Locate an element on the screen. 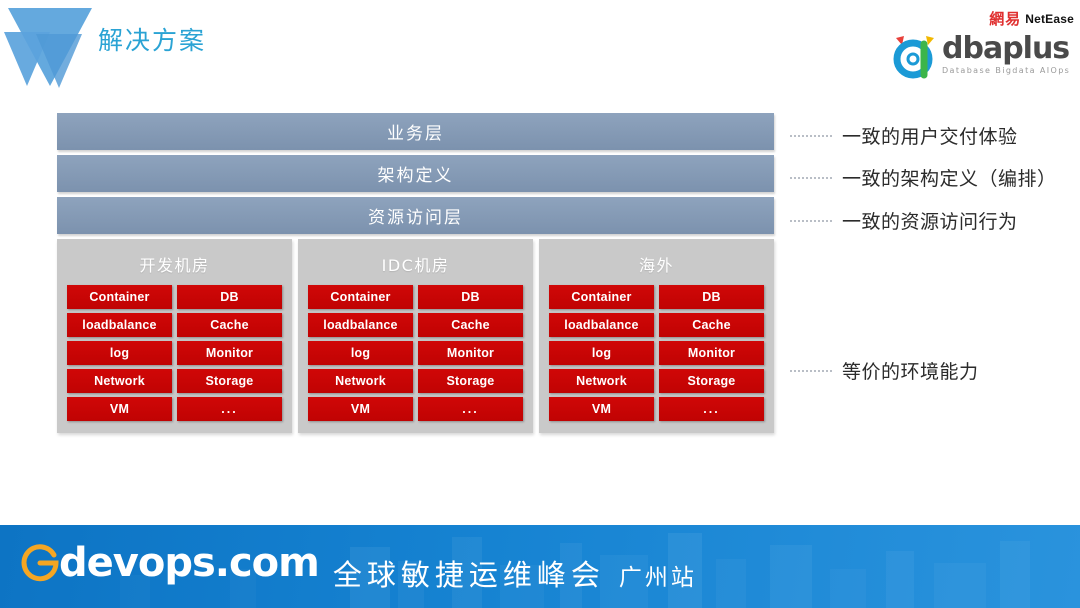 The height and width of the screenshot is (608, 1080). layer-bar-architecture: 架构定义 is located at coordinates (415, 173).